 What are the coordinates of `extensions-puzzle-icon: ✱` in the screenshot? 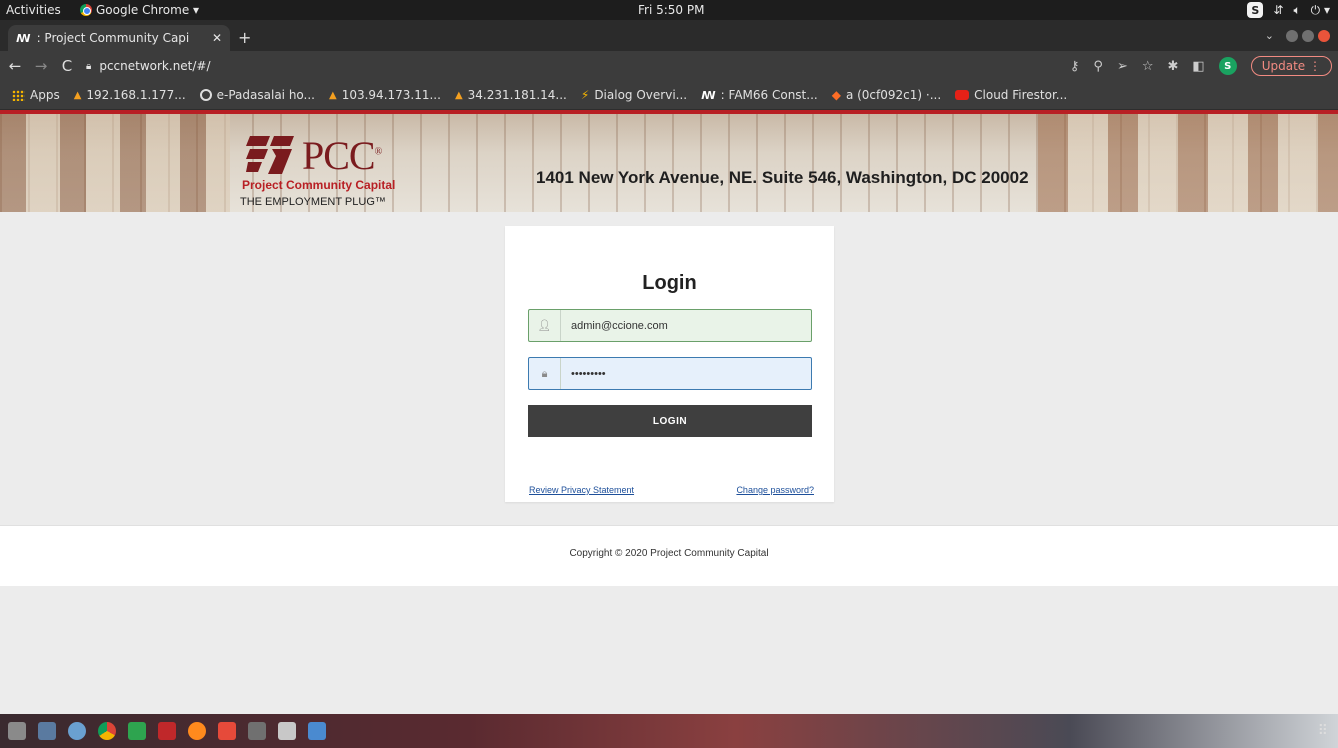 It's located at (1173, 66).